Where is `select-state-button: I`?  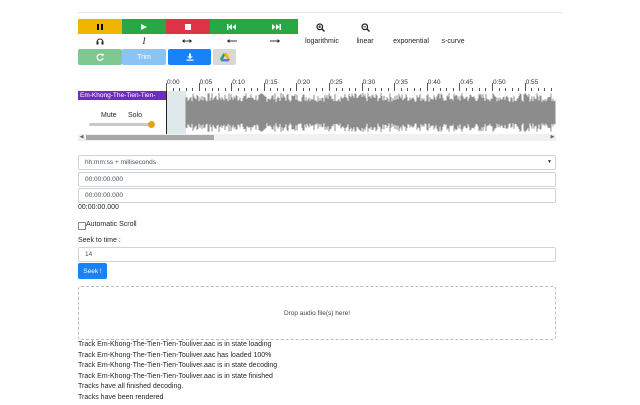 select-state-button: I is located at coordinates (144, 41).